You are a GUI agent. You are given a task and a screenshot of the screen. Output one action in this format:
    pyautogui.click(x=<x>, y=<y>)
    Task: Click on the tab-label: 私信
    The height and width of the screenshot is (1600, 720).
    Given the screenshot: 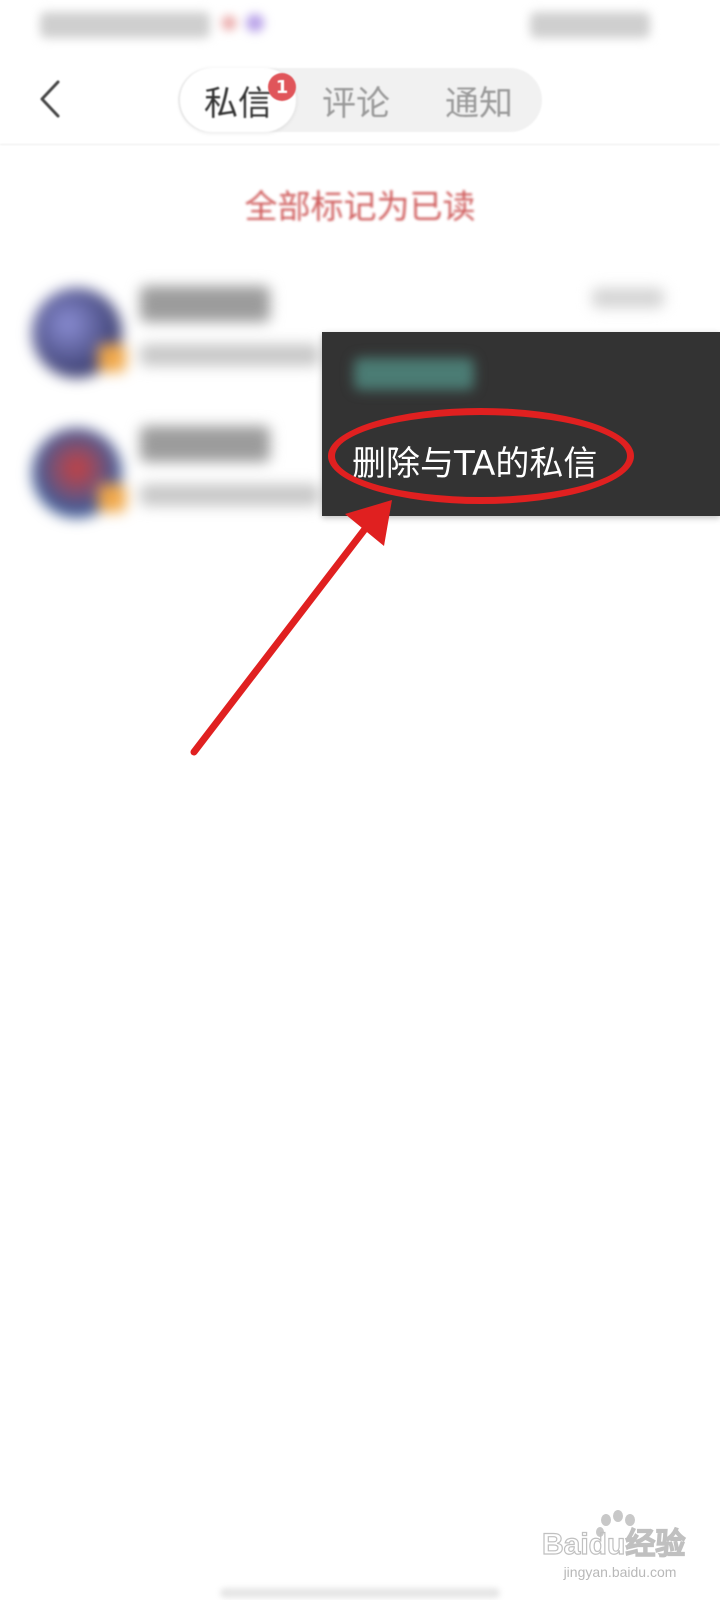 What is the action you would take?
    pyautogui.click(x=238, y=103)
    